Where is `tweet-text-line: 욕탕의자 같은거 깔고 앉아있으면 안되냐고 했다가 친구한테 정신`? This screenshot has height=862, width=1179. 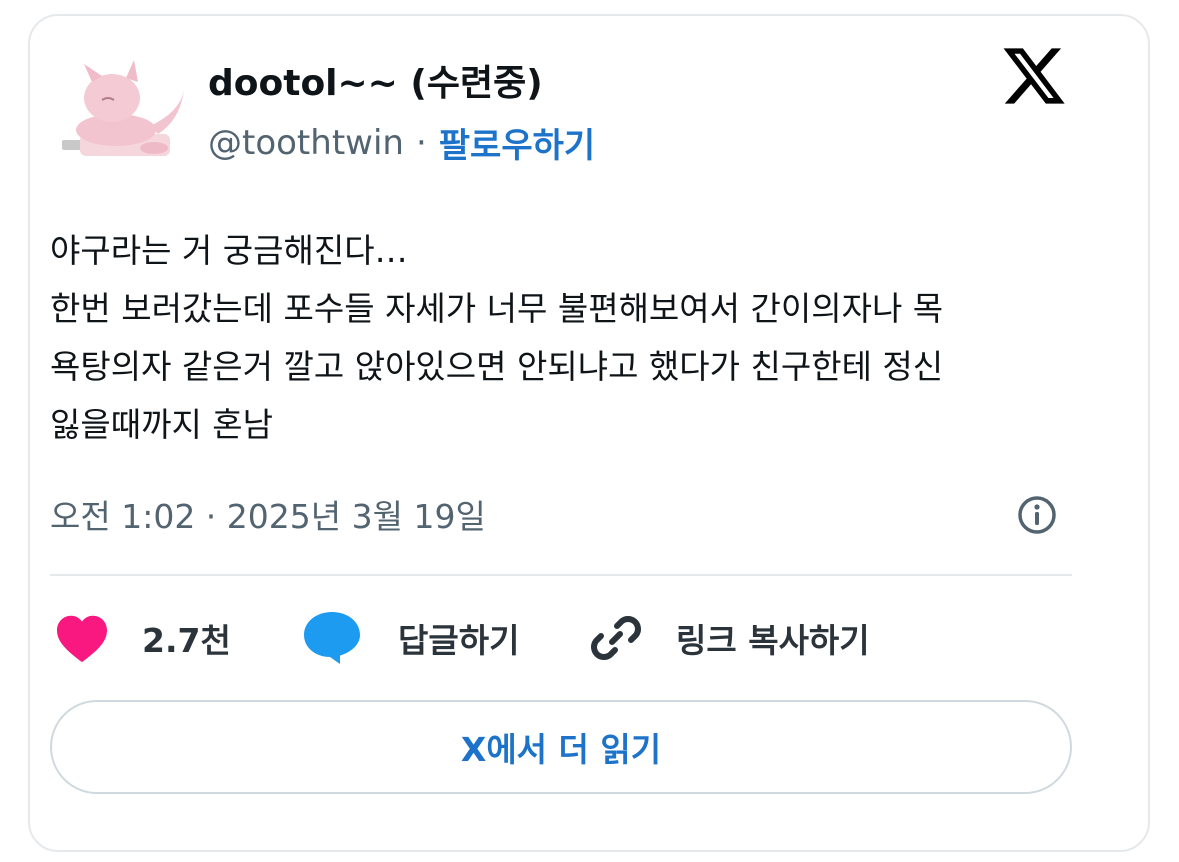
tweet-text-line: 욕탕의자 같은거 깔고 앉아있으면 안되냐고 했다가 친구한테 정신 is located at coordinates (497, 366).